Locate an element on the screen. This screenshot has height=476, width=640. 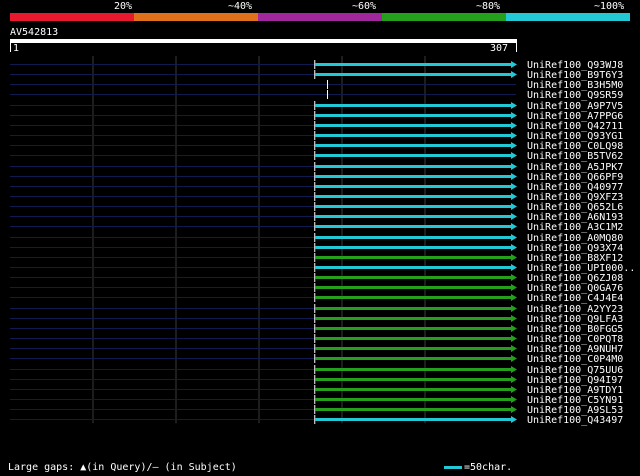
large-gaps-legend: Large gaps: ▲(in Query)/— (in Subject) is located at coordinates (122, 467).